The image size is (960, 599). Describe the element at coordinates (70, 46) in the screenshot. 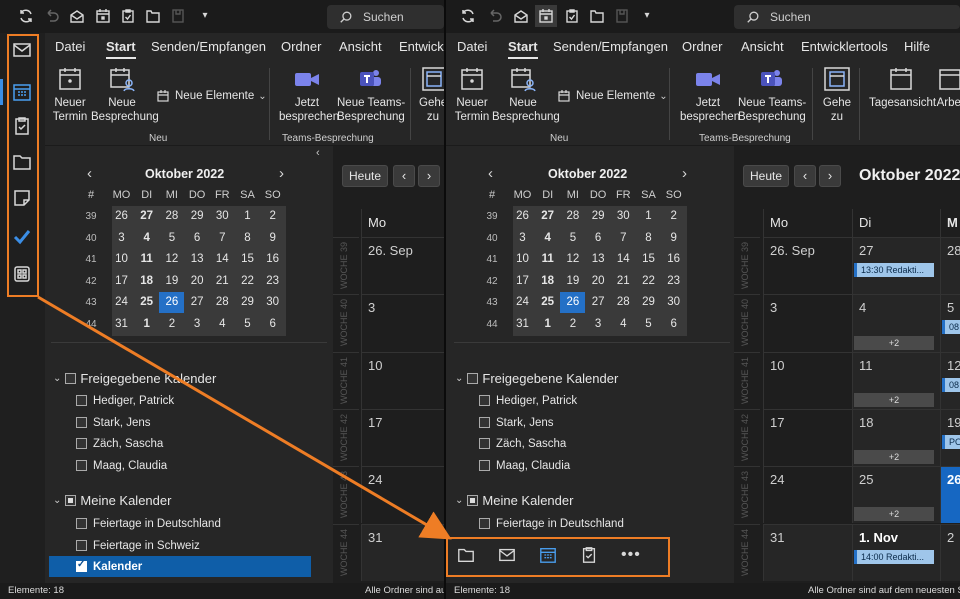

I see `menu-datei: Datei` at that location.